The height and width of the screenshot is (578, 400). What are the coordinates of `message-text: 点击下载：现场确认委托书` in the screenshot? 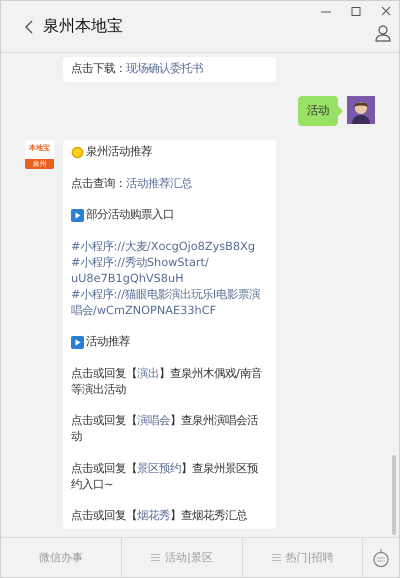 It's located at (137, 68).